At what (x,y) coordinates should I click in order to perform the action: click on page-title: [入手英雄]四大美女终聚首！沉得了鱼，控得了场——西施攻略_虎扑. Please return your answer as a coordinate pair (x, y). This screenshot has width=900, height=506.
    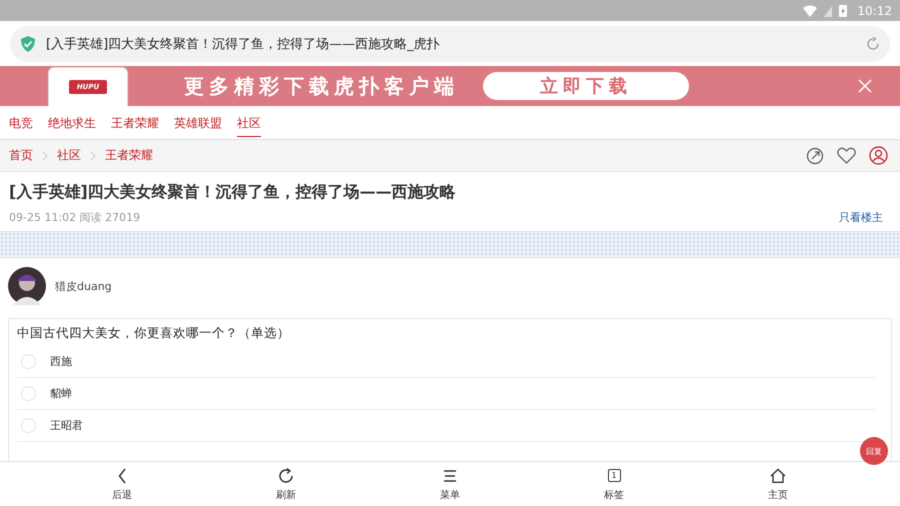
    Looking at the image, I should click on (243, 44).